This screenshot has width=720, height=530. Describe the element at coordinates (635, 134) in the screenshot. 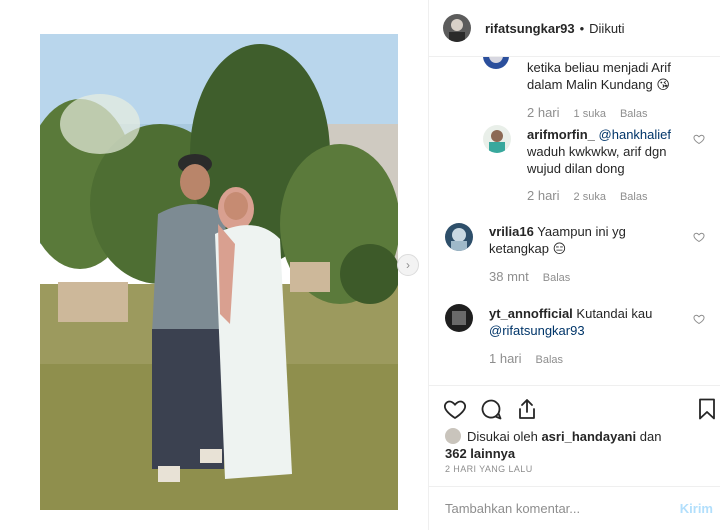

I see `comment-mention: @hankhalief` at that location.